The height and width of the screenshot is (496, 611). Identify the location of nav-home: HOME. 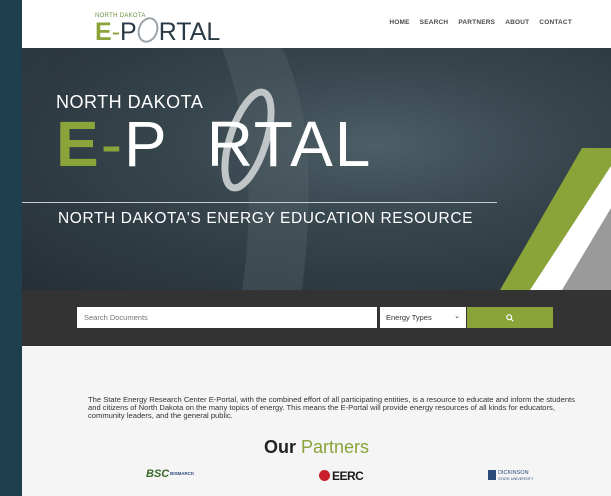
(399, 22).